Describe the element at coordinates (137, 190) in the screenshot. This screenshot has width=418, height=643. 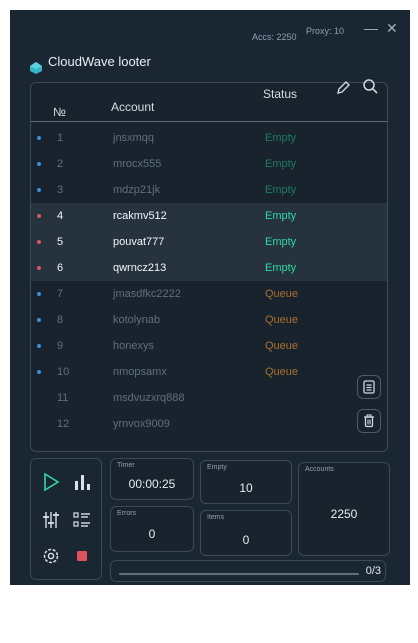
I see `row-account: mdzp21jk` at that location.